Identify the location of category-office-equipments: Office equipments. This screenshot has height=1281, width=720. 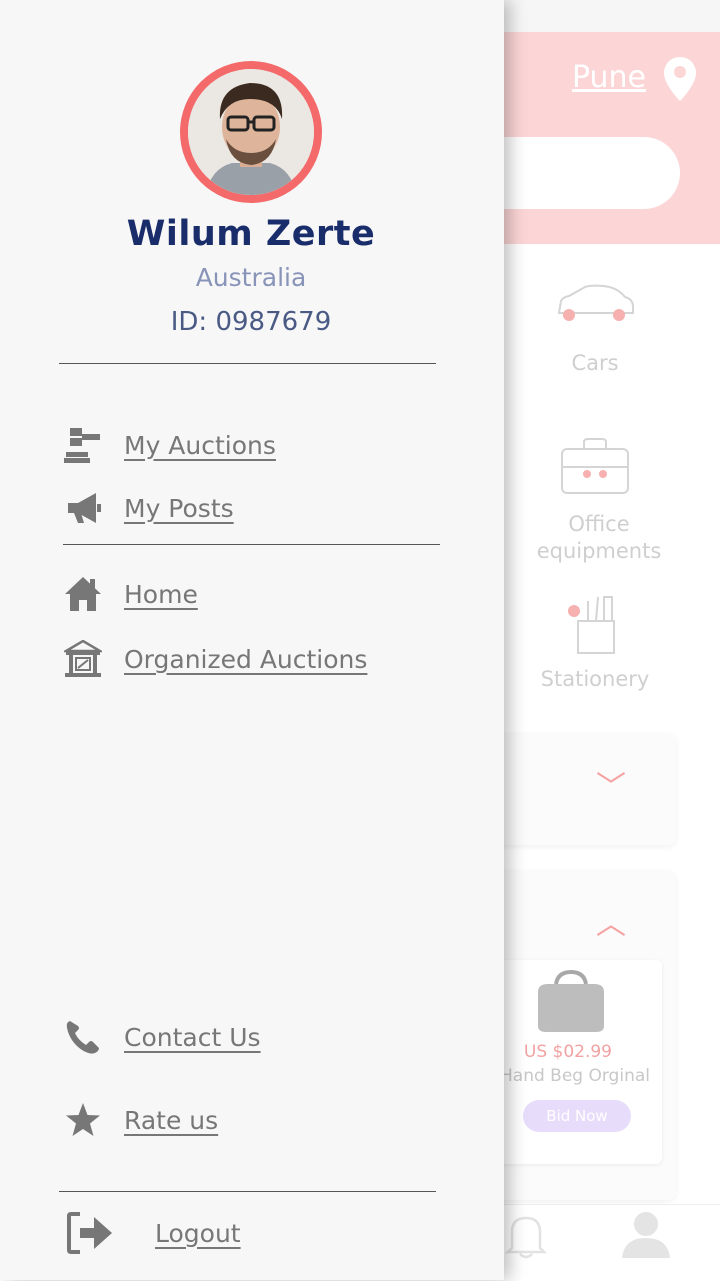
(599, 538).